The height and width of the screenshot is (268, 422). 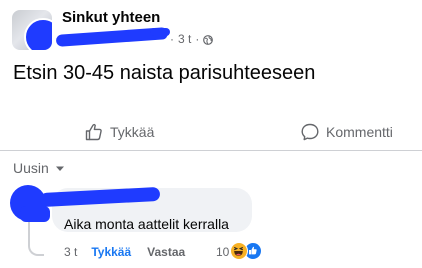 I want to click on comment-actions: 3 t Tykkää Vastaa, so click(x=124, y=252).